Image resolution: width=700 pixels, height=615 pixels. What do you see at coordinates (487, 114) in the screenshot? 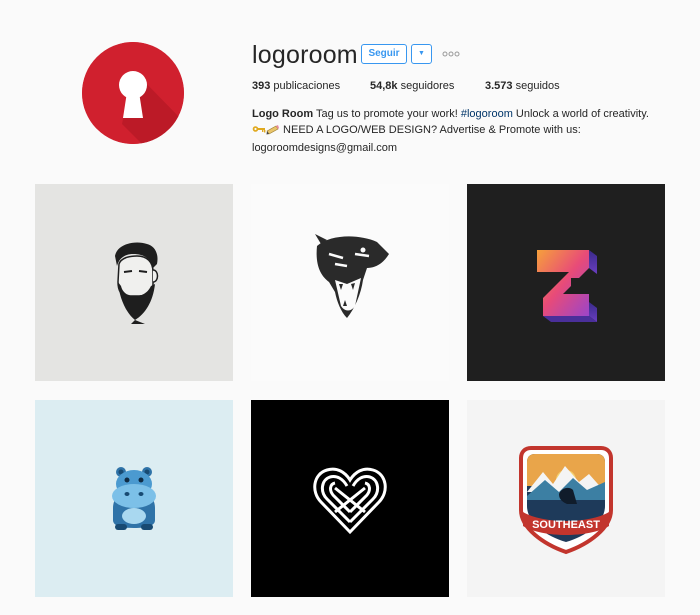
I see `hashtag-link: #logoroom` at bounding box center [487, 114].